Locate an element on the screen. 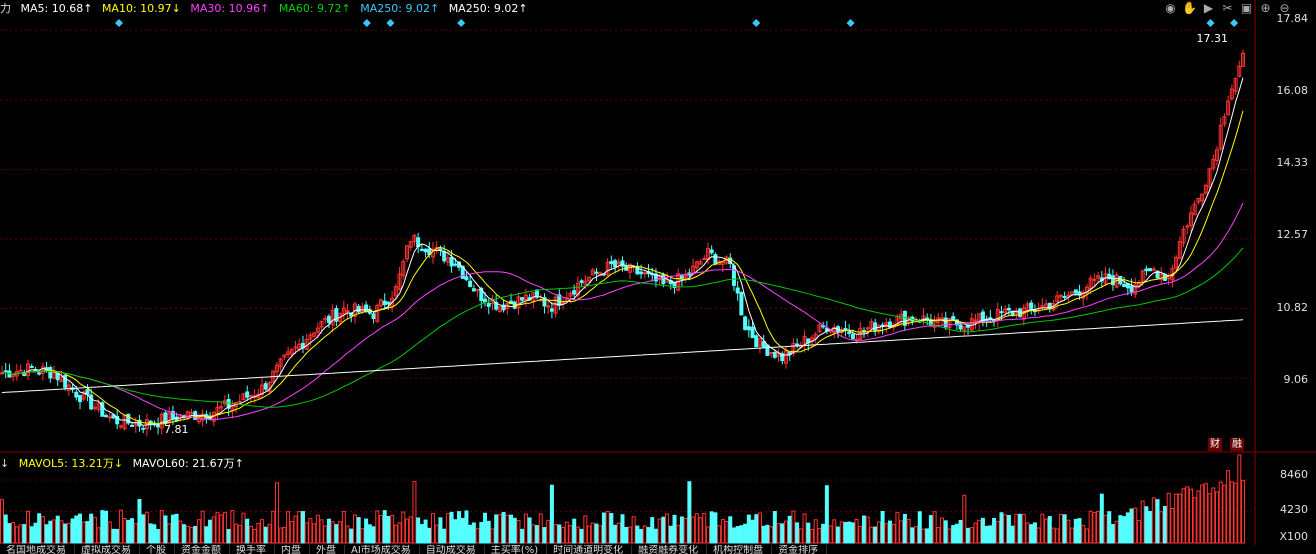 The width and height of the screenshot is (1316, 554). price-tick-5: 9.06 is located at coordinates (1296, 379).